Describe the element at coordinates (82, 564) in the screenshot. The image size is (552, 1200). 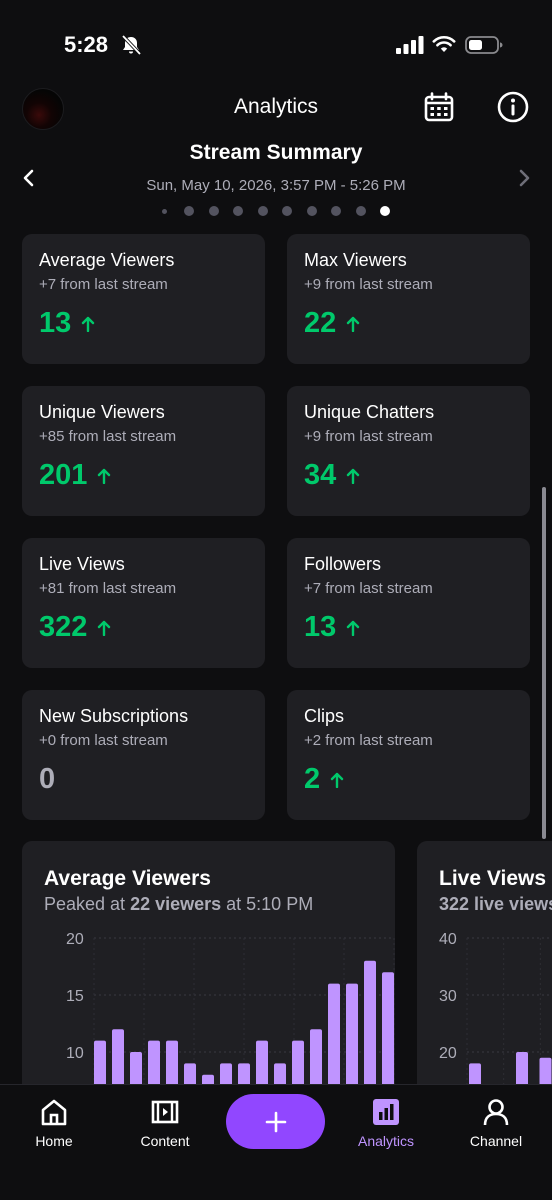
I see `stat-label: Live Views` at that location.